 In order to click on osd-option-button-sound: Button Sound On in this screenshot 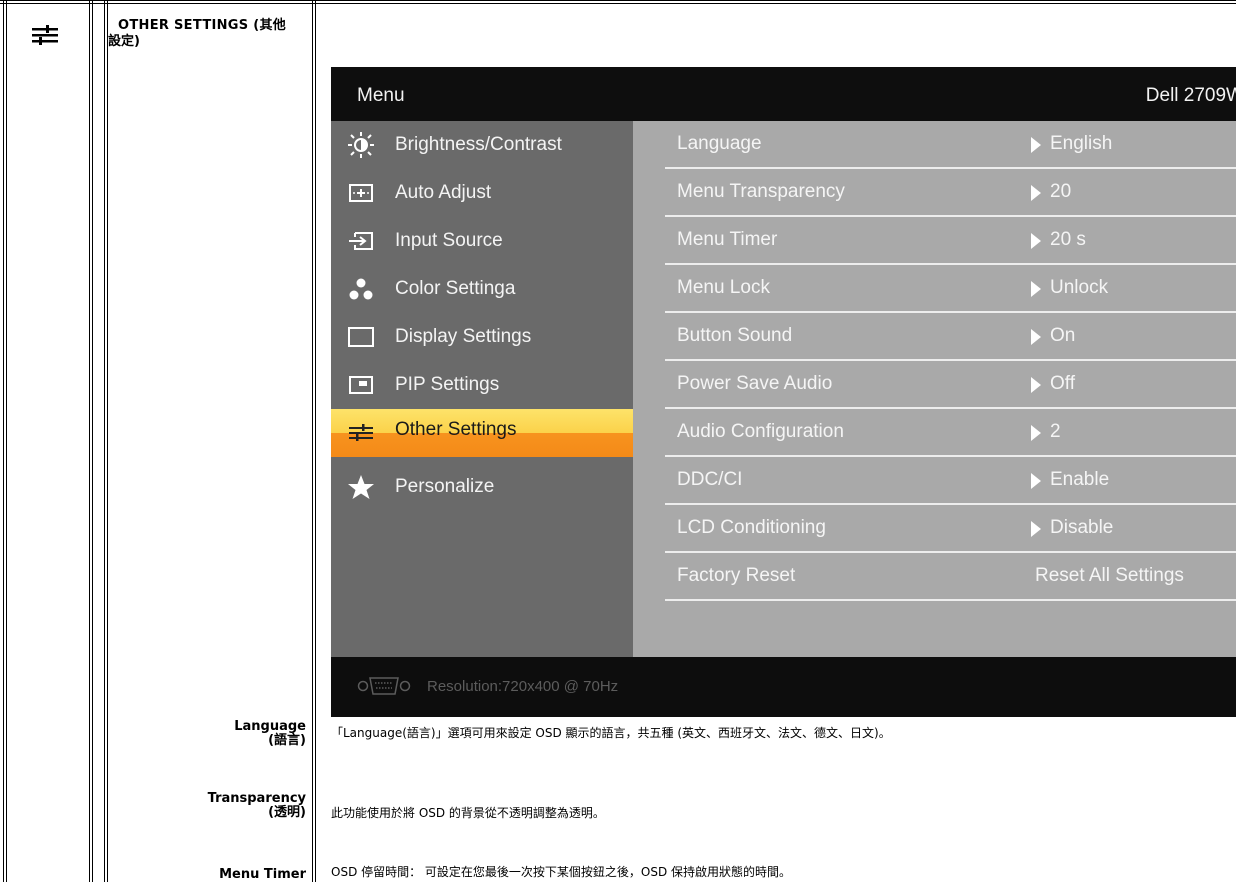, I will do `click(934, 337)`.